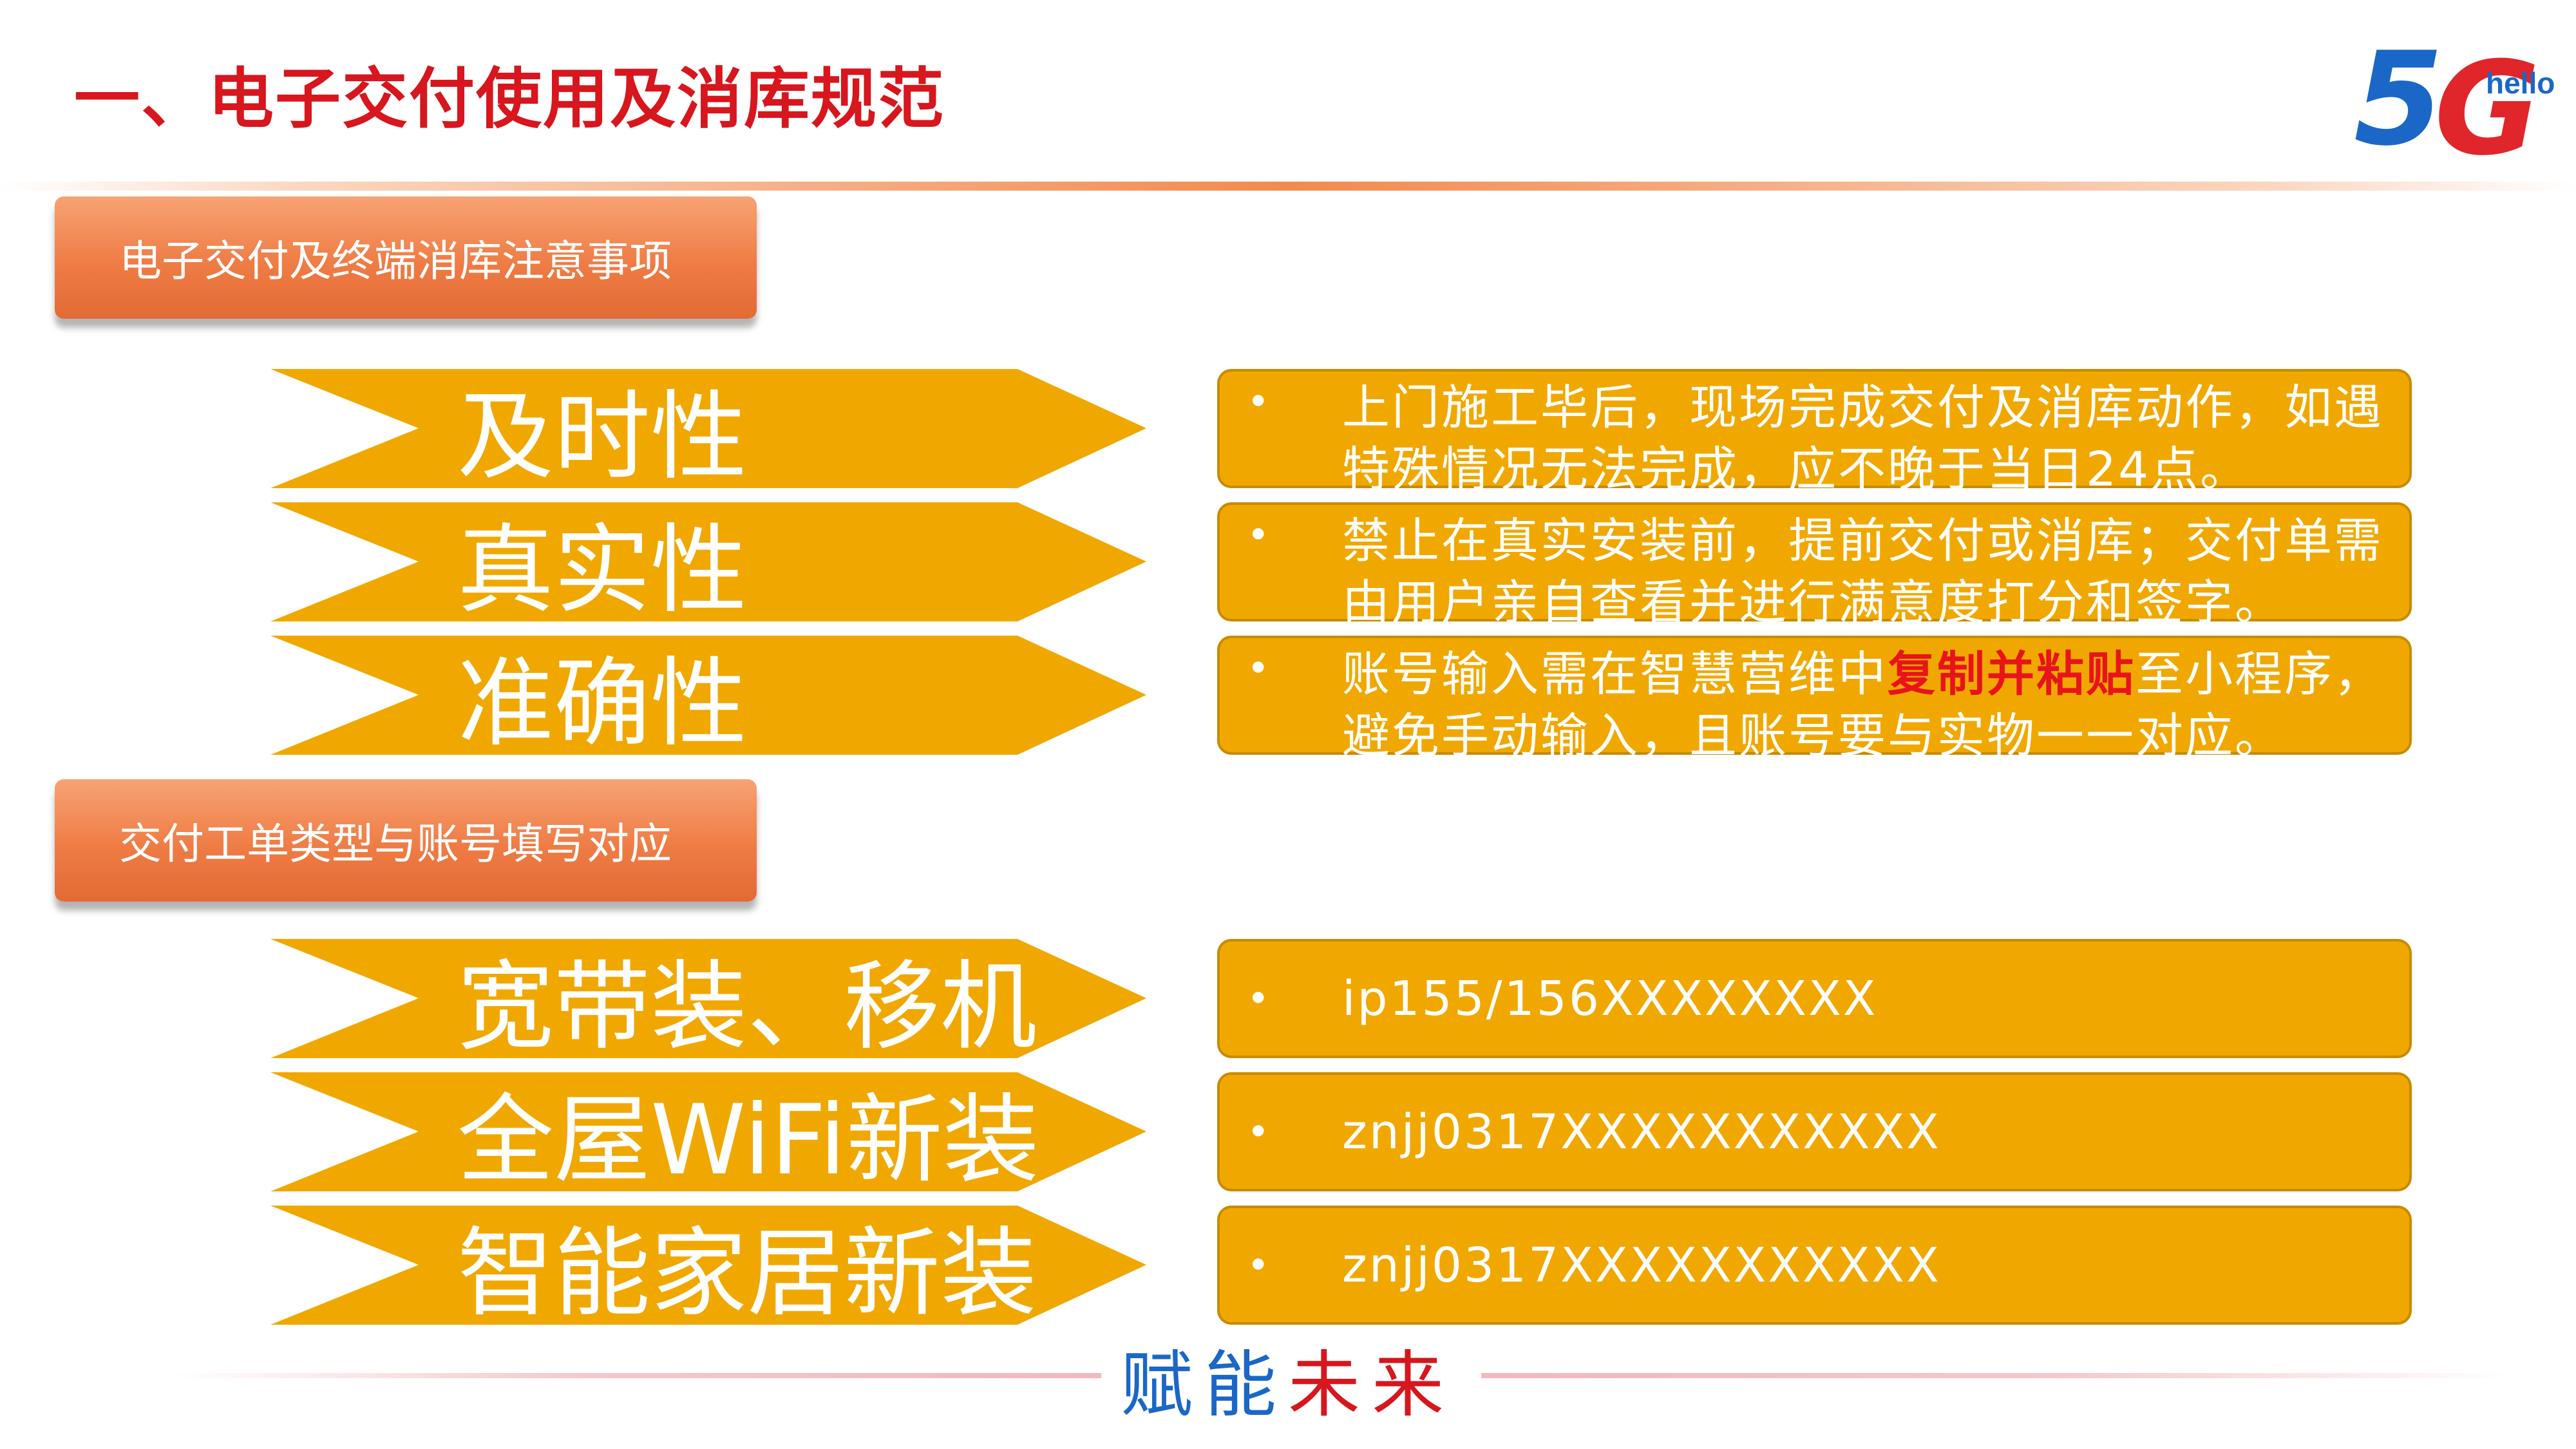 The image size is (2576, 1449). What do you see at coordinates (748, 1140) in the screenshot?
I see `arrow-label: 全屋WiFi新装` at bounding box center [748, 1140].